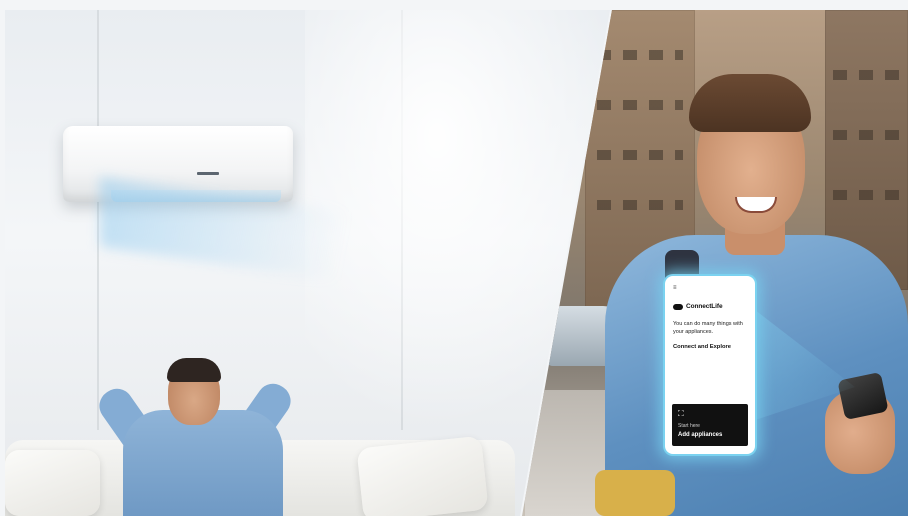 The image size is (908, 516). I want to click on card-subtitle: Start here, so click(689, 426).